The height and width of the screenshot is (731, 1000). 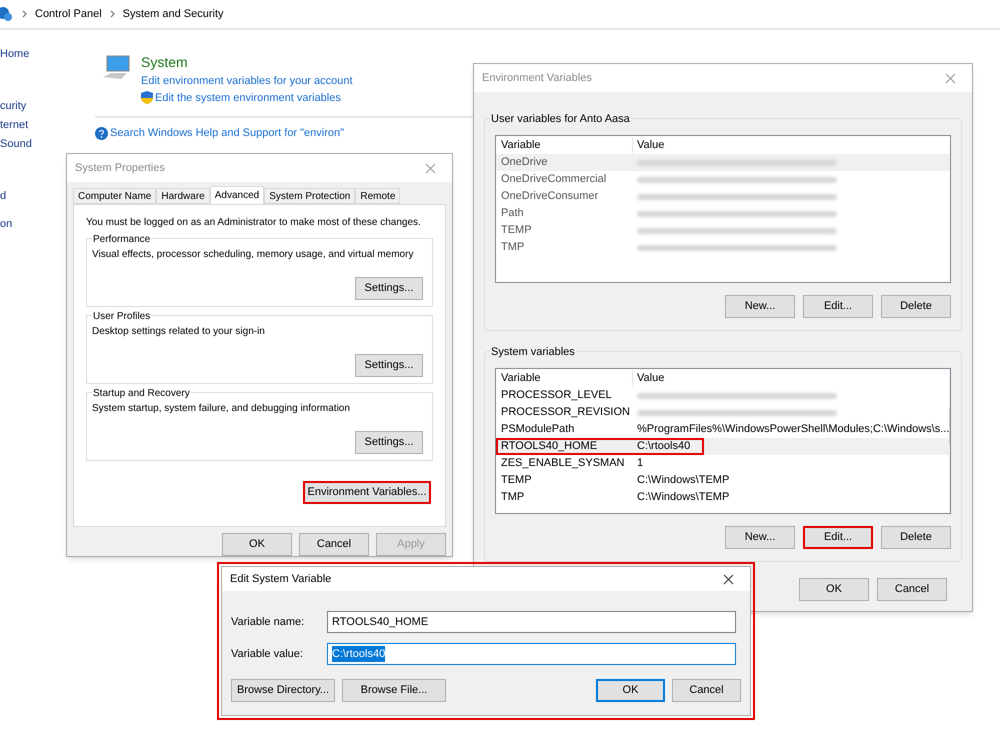 What do you see at coordinates (247, 62) in the screenshot?
I see `section-title: System` at bounding box center [247, 62].